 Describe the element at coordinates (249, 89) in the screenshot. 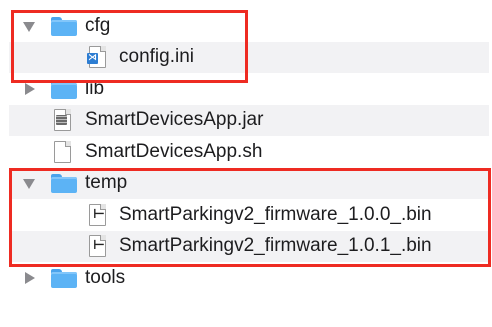

I see `tree-row-lib: lib` at that location.